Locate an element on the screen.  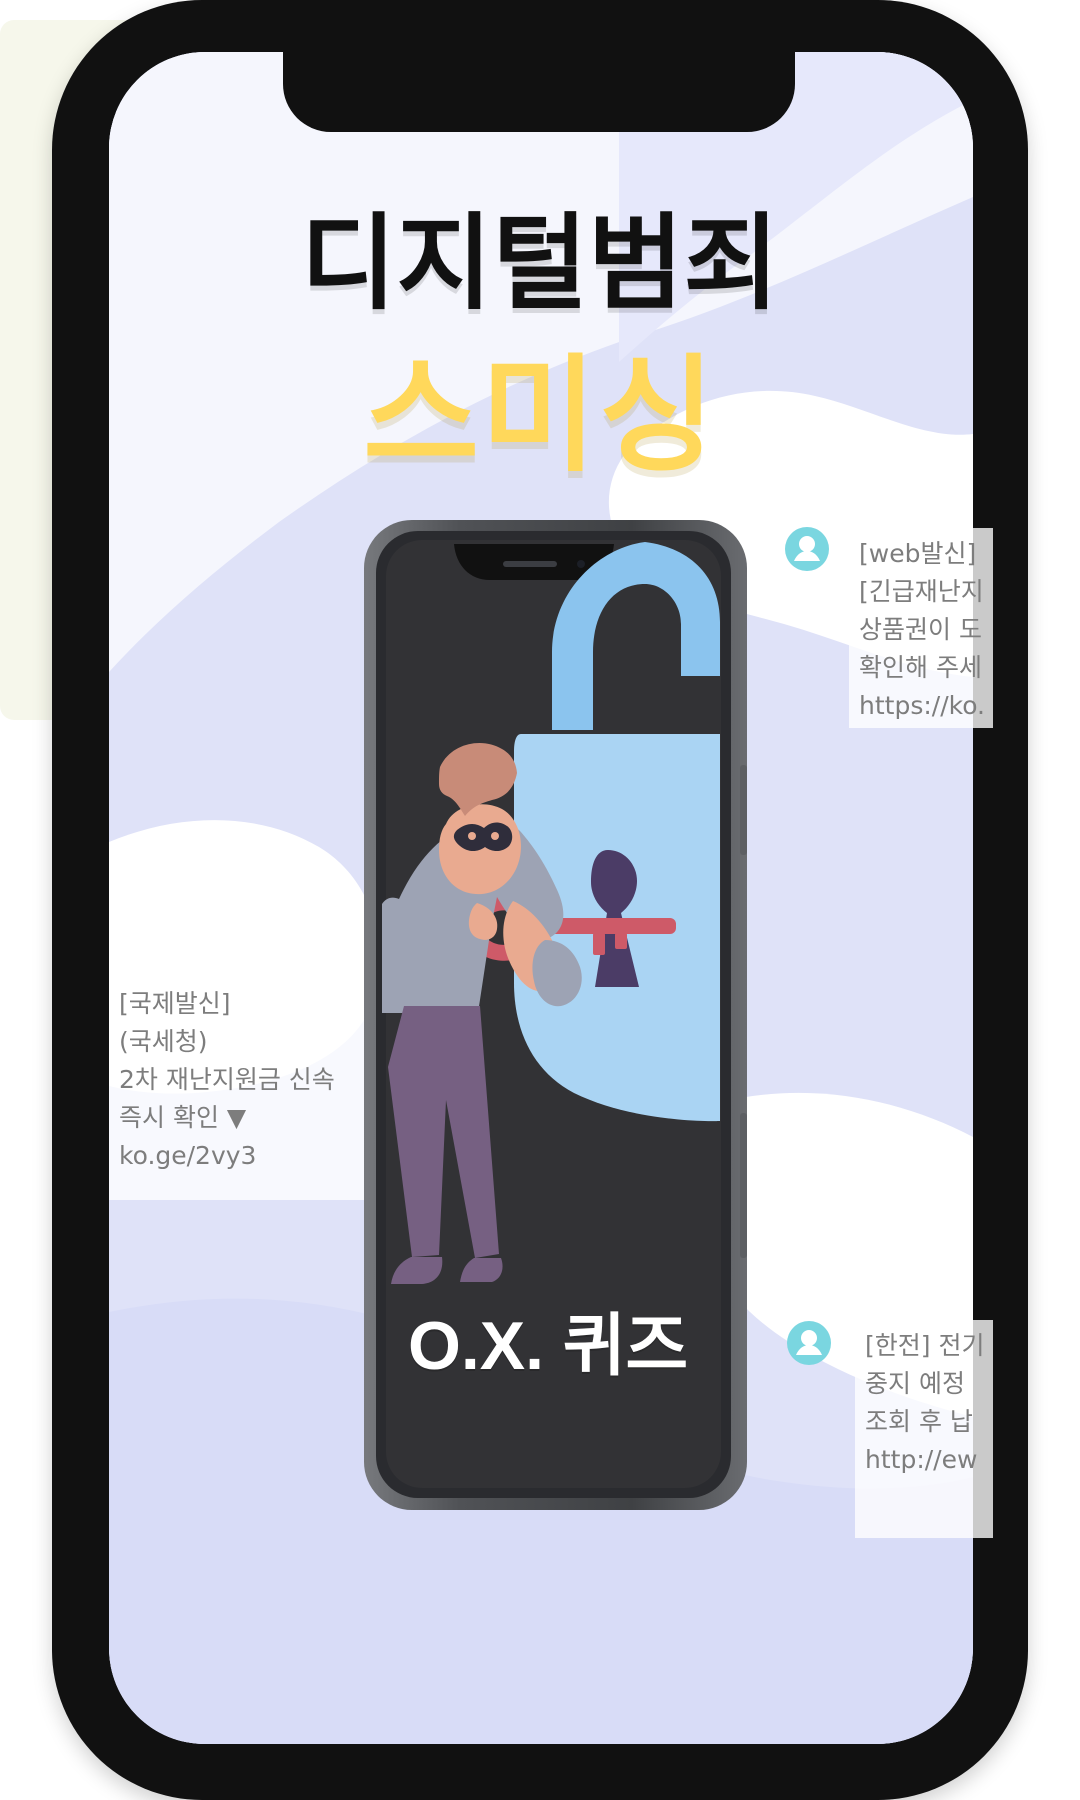
sms-line: [web발신] is located at coordinates (918, 553).